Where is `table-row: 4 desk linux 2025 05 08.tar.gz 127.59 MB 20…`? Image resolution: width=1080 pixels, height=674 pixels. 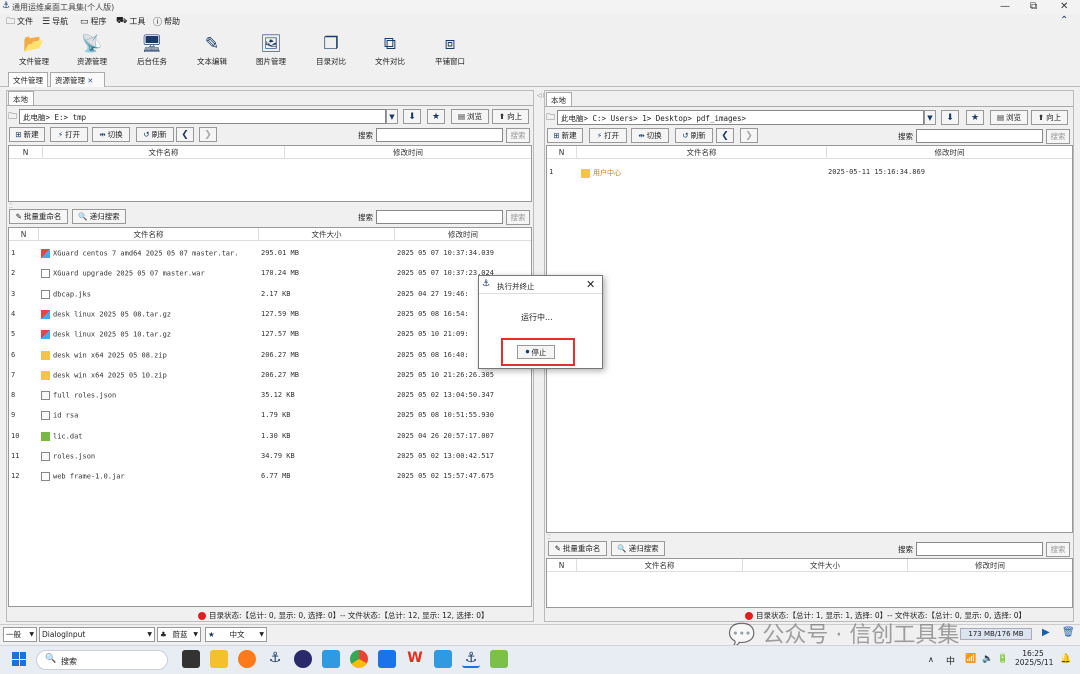
table-row: 4 desk linux 2025 05 08.tar.gz 127.59 MB 20… is located at coordinates (270, 314).